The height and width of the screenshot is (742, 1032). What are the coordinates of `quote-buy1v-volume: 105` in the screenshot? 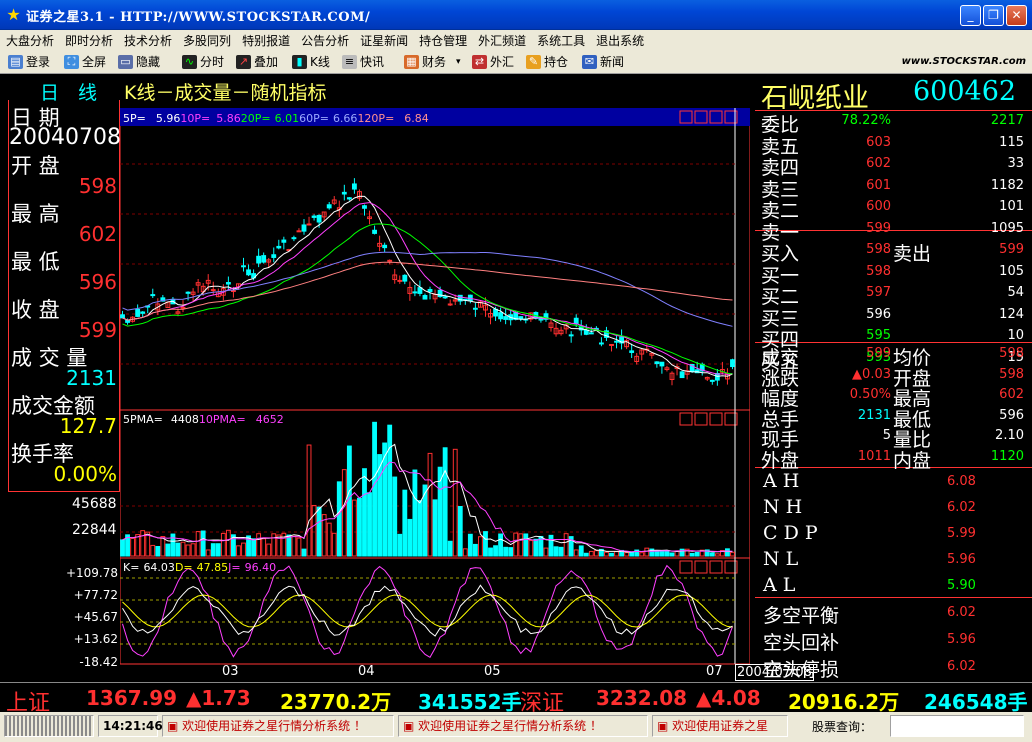 It's located at (1011, 271).